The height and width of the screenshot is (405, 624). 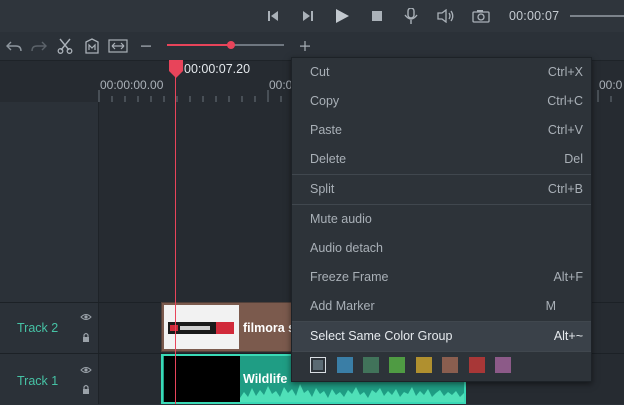 I want to click on skip-back-icon, so click(x=273, y=16).